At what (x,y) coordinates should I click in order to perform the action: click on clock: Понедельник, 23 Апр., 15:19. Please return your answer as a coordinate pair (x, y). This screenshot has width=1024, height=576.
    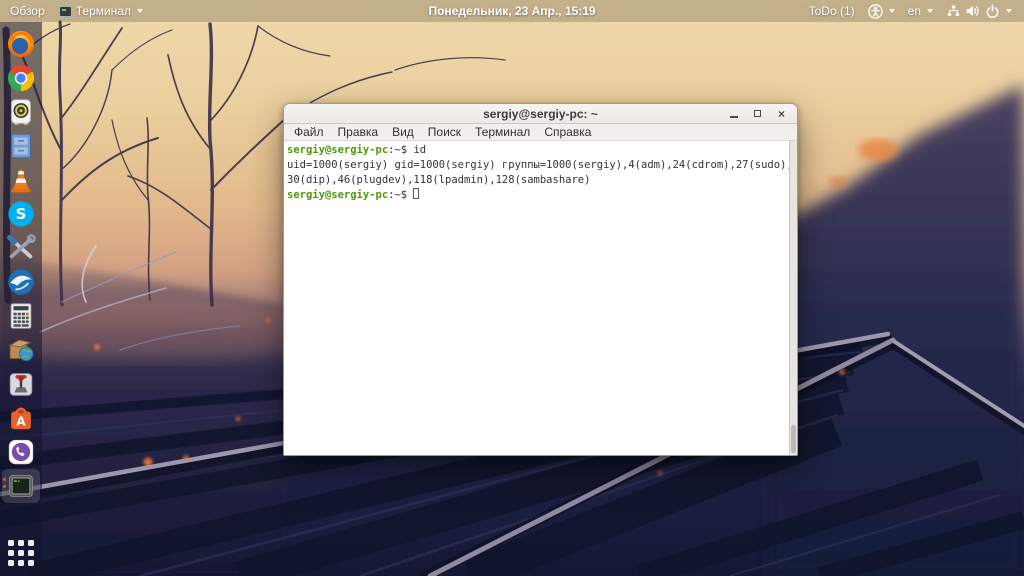
    Looking at the image, I should click on (511, 11).